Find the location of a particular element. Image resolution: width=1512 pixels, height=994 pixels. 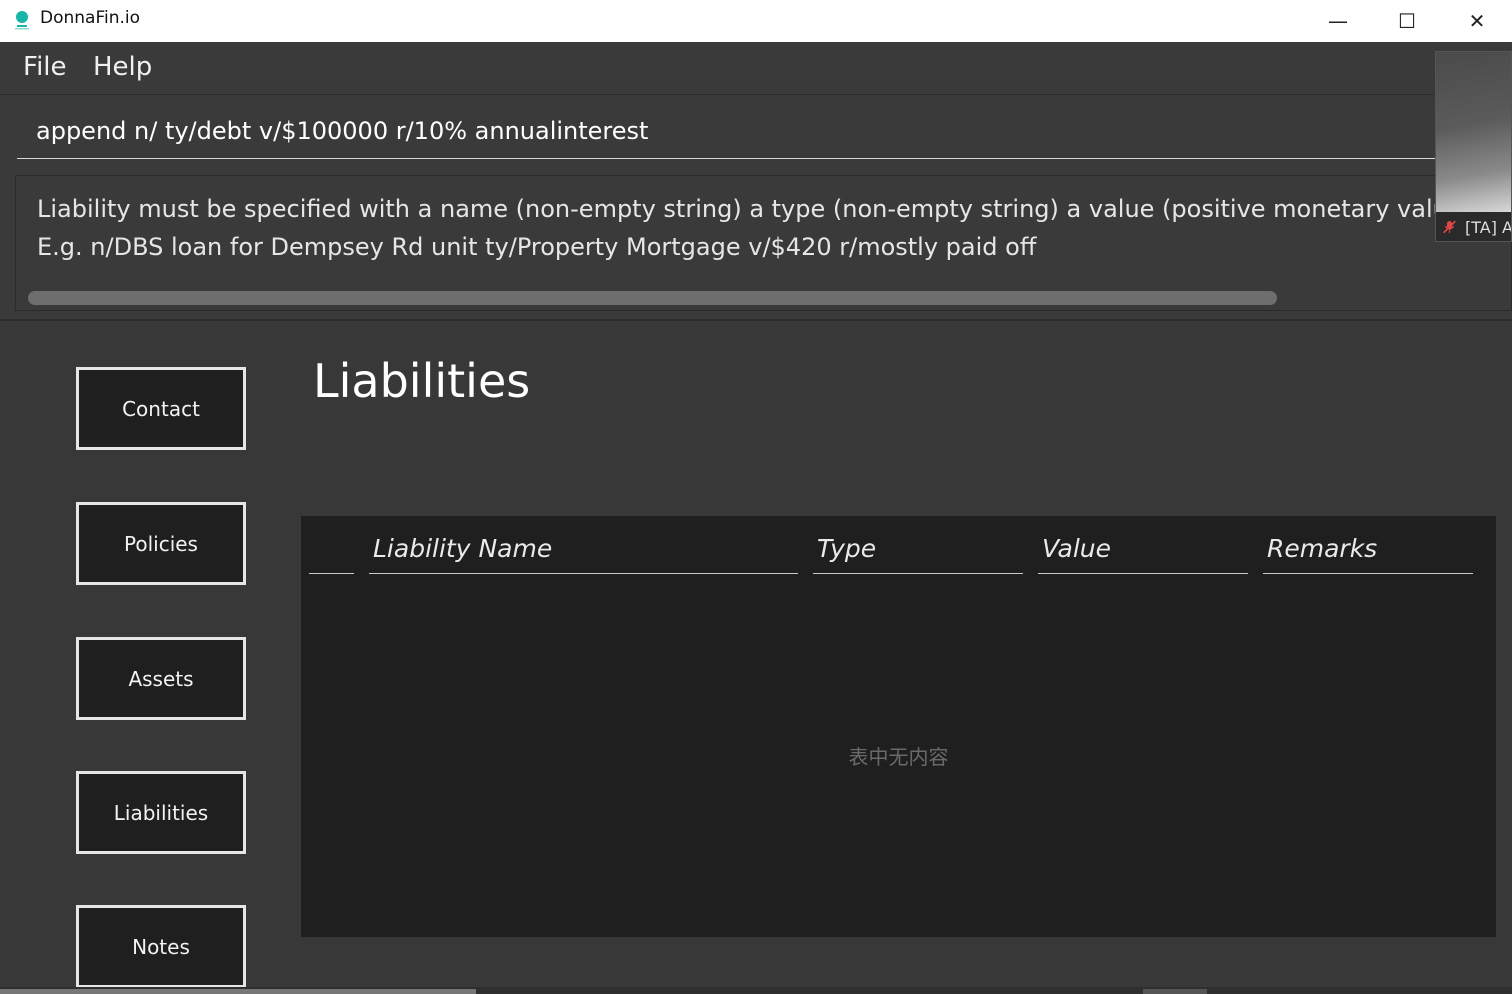

notes-tab-button: Notes is located at coordinates (161, 946).